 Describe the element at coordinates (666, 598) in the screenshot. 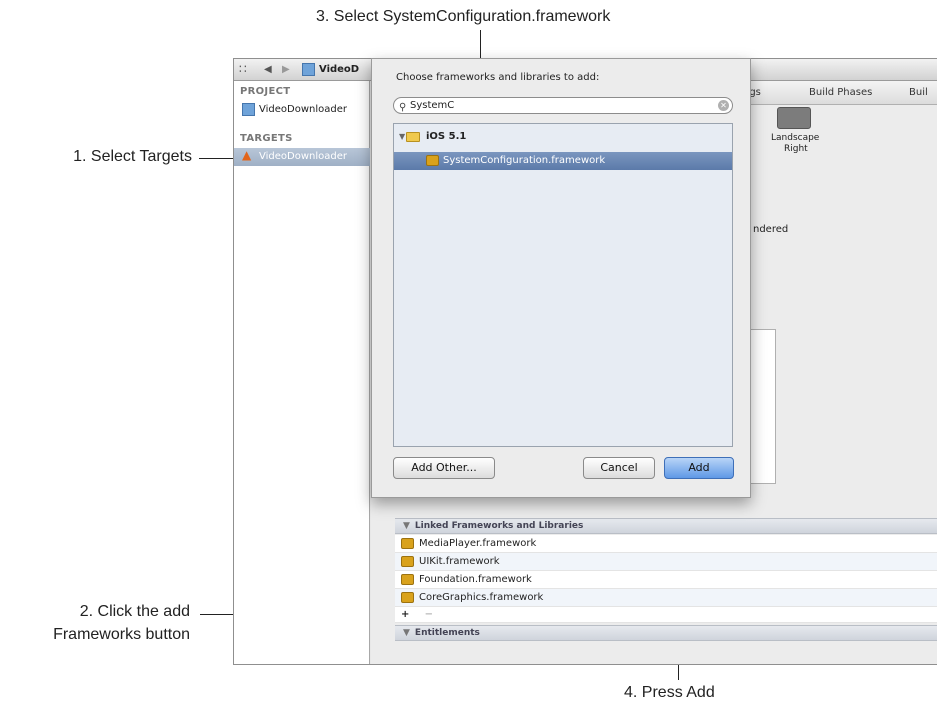

I see `framework-row: CoreGraphics.framework` at that location.